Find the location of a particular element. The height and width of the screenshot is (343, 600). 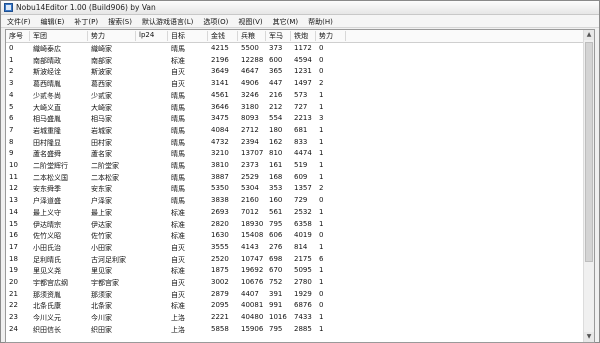

table-cell: 18 is located at coordinates (13, 258).